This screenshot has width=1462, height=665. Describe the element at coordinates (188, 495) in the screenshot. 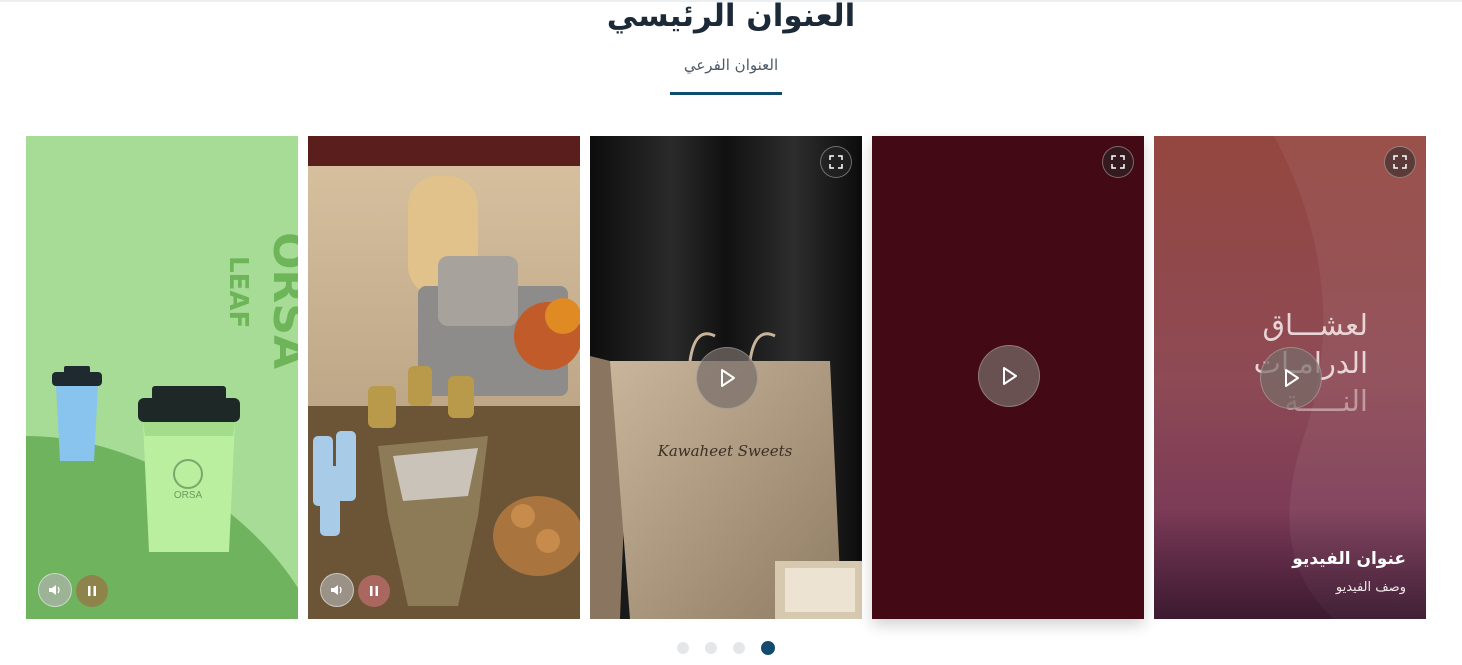

I see `cup-logo-text: ORSA` at that location.